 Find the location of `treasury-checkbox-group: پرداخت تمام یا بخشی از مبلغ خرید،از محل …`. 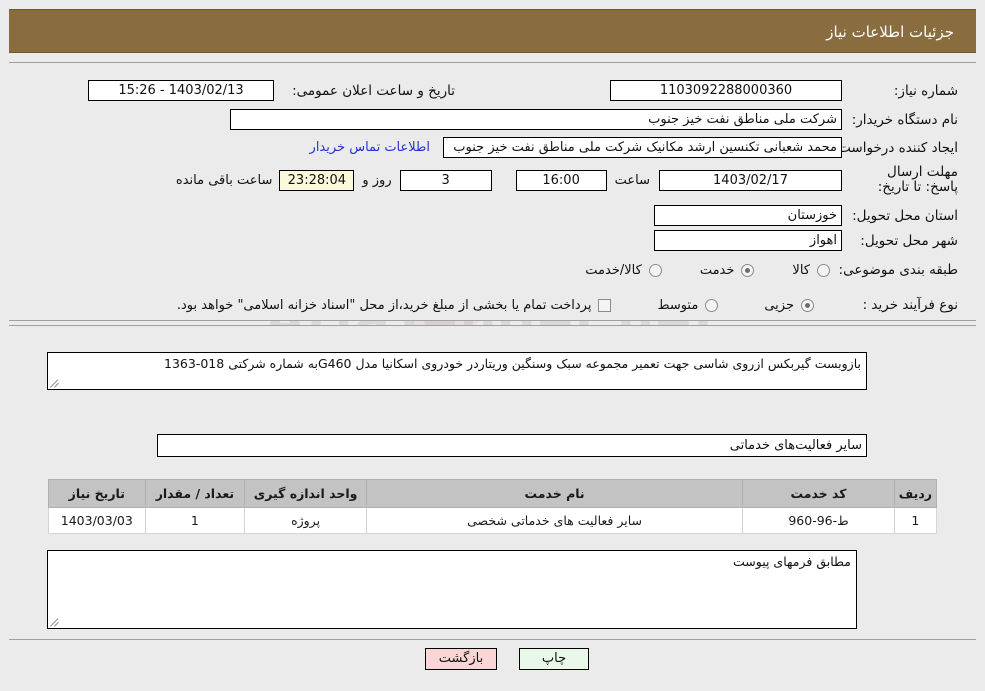

treasury-checkbox-group: پرداخت تمام یا بخشی از مبلغ خرید،از محل … is located at coordinates (394, 305).